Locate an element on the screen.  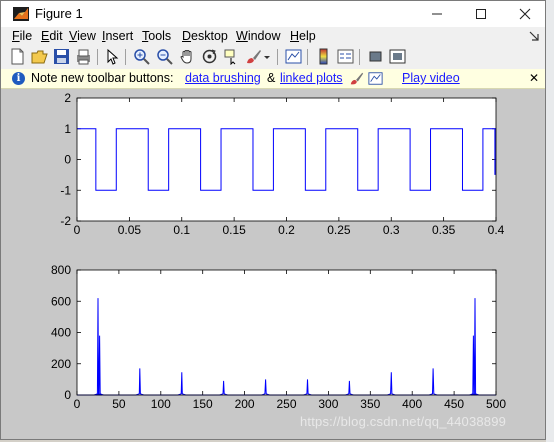
x-tick-label: 450 is located at coordinates (454, 404).